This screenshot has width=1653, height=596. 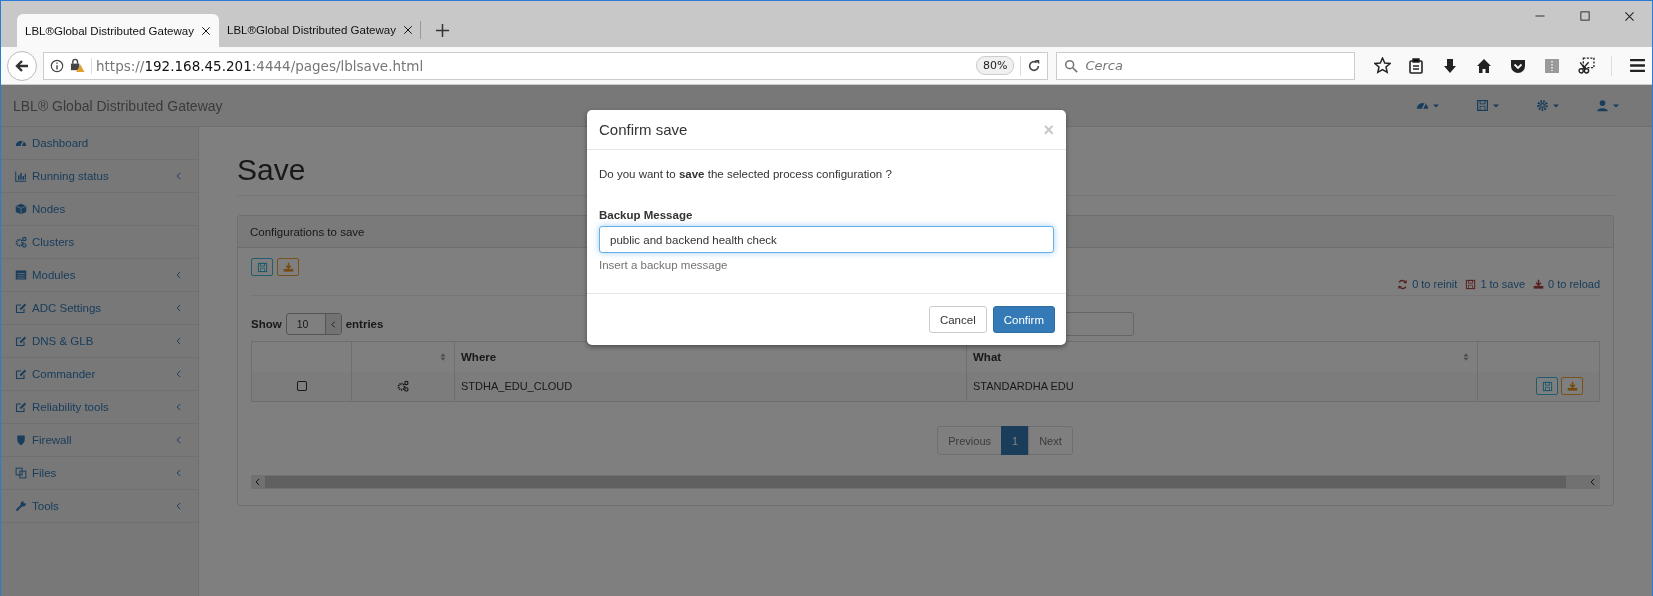 What do you see at coordinates (21, 209) in the screenshot?
I see `cube-icon` at bounding box center [21, 209].